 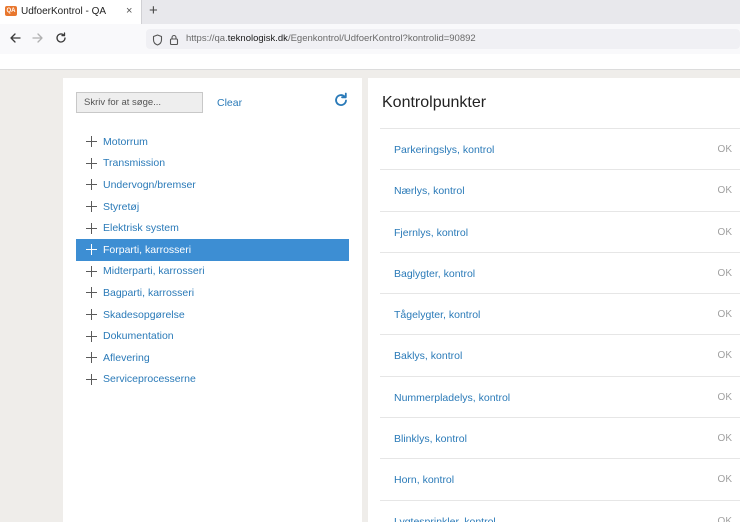 What do you see at coordinates (212, 315) in the screenshot?
I see `tree-item: Skadesopgørelse` at bounding box center [212, 315].